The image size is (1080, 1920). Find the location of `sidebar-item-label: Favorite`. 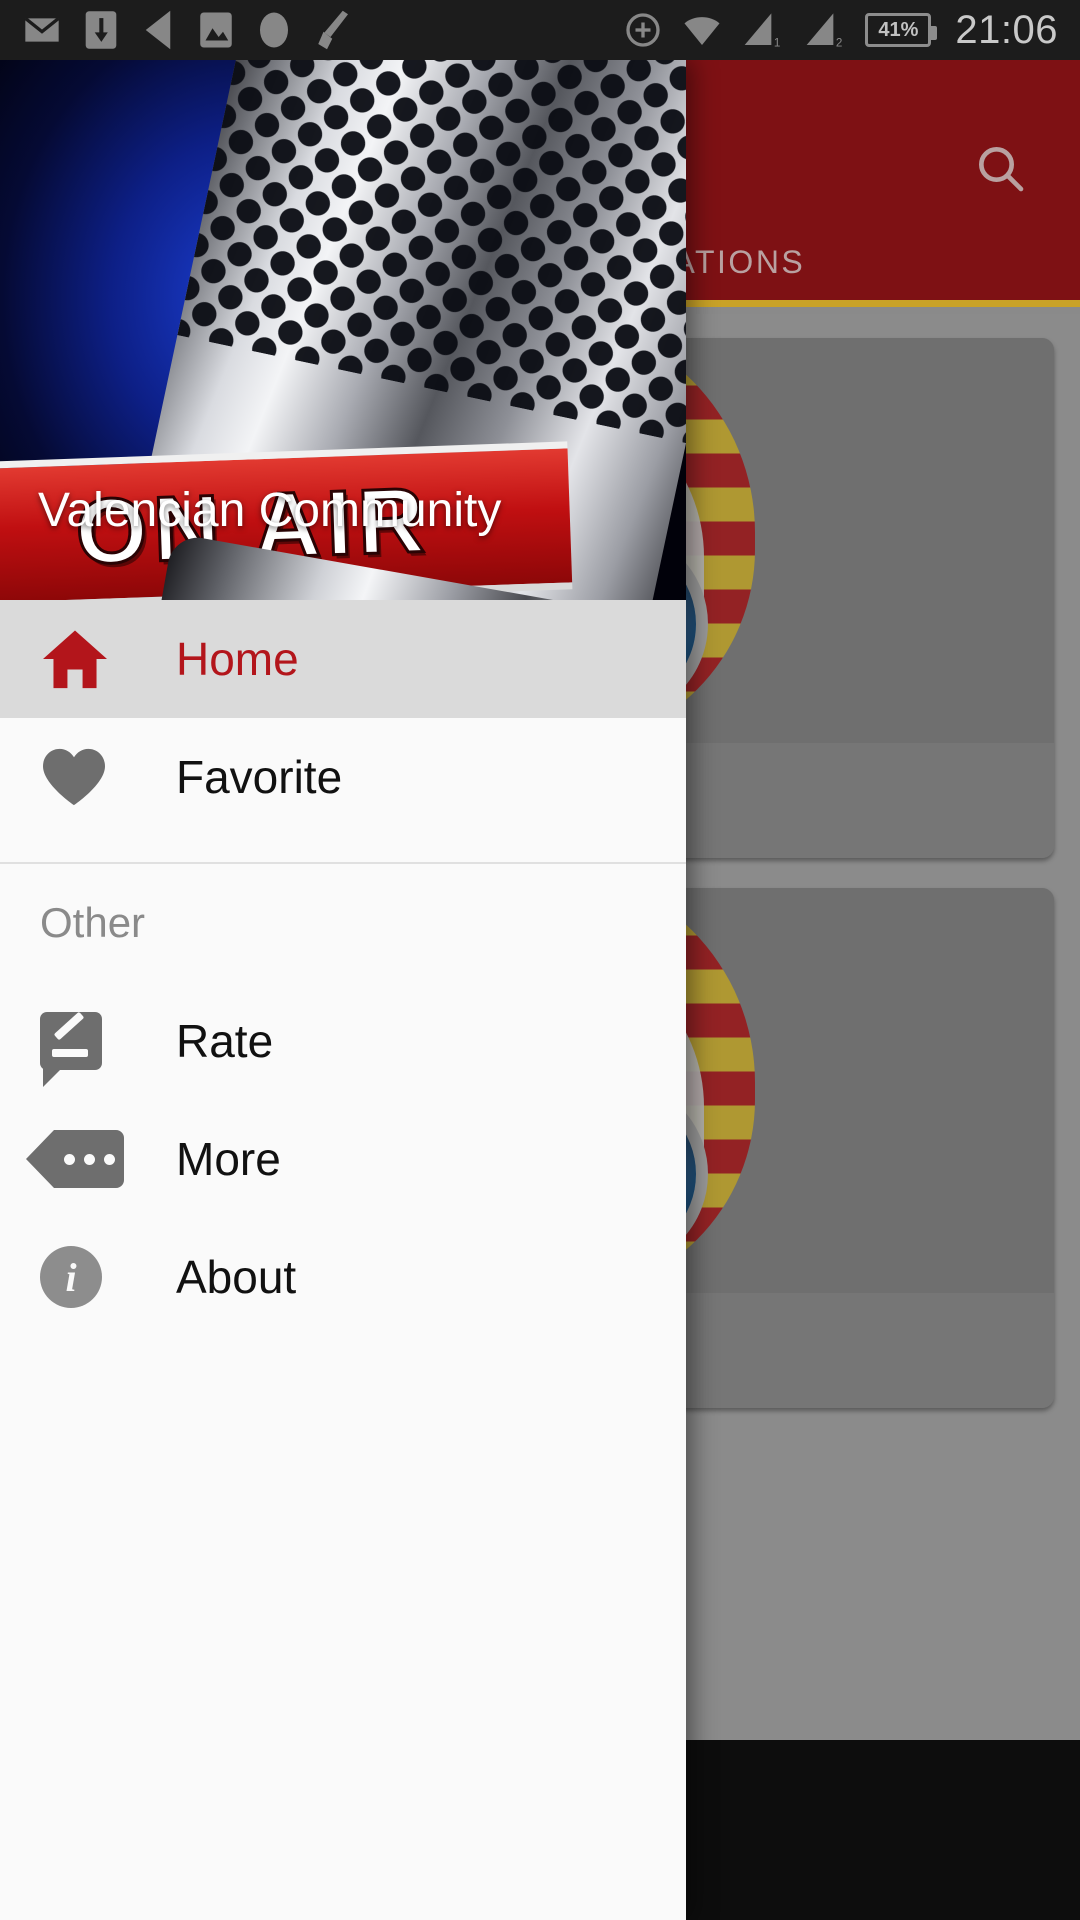

sidebar-item-label: Favorite is located at coordinates (259, 777).